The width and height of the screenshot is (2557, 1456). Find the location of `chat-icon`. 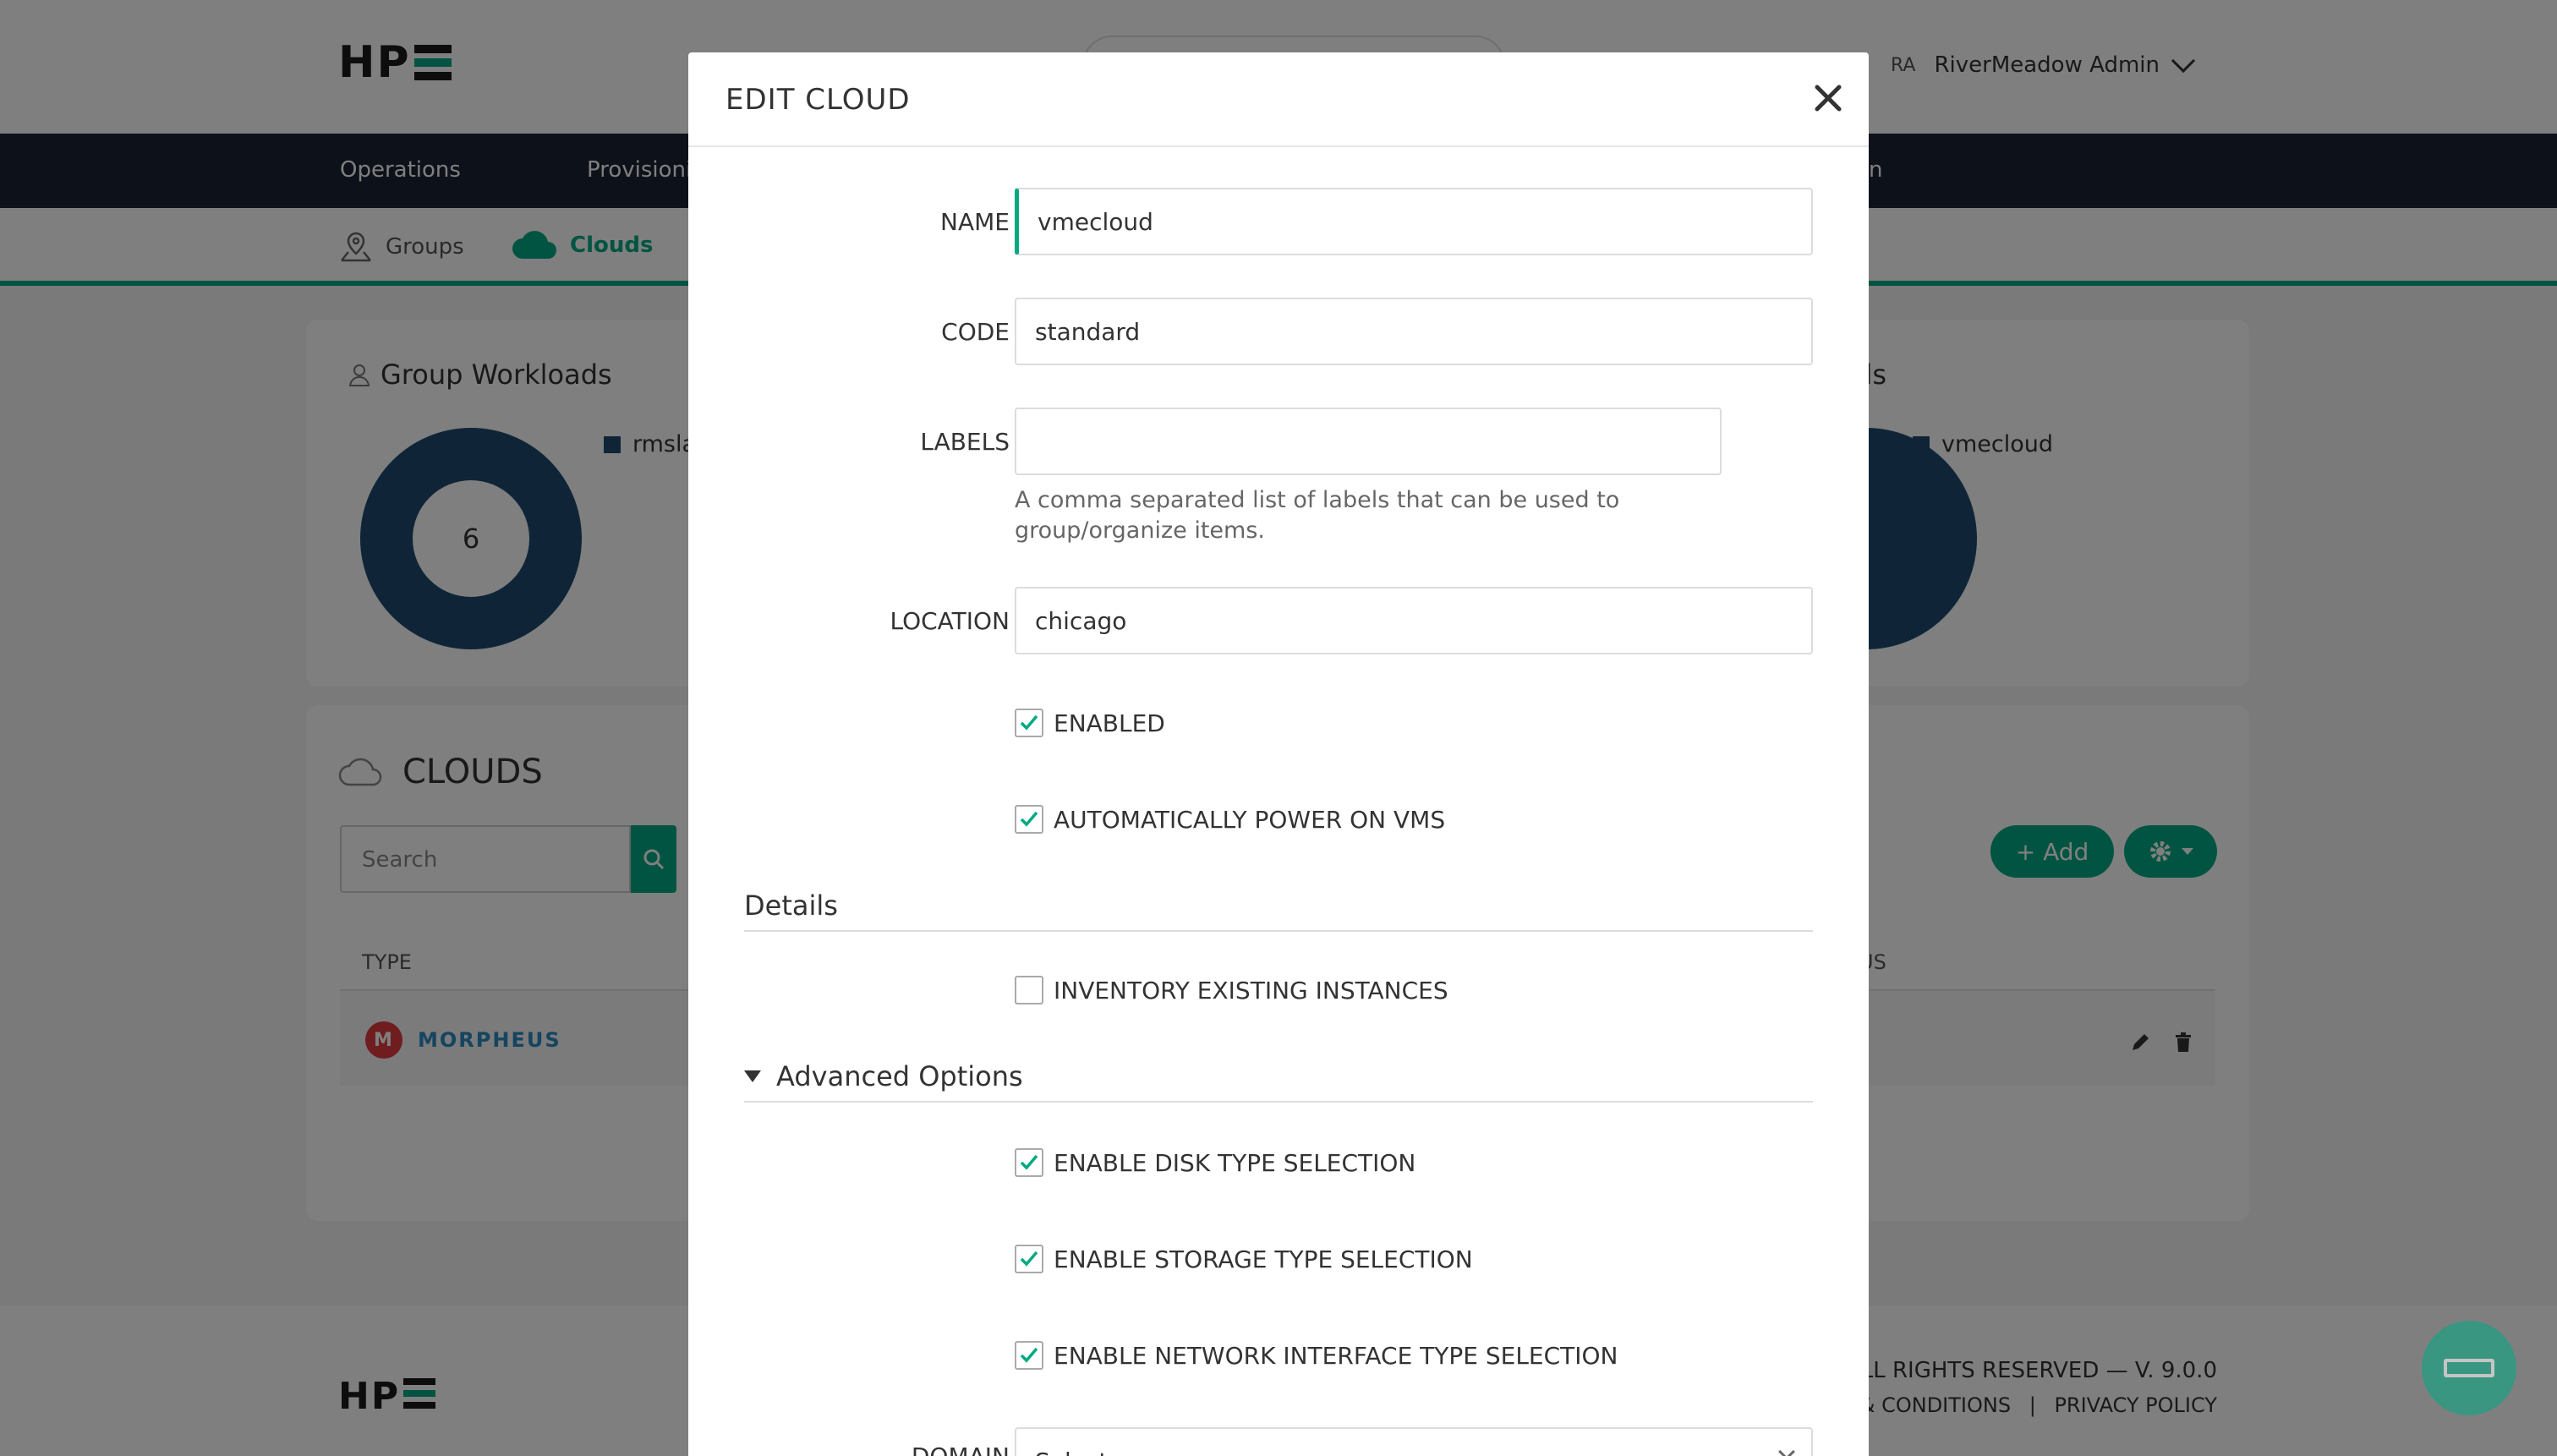

chat-icon is located at coordinates (2469, 1368).